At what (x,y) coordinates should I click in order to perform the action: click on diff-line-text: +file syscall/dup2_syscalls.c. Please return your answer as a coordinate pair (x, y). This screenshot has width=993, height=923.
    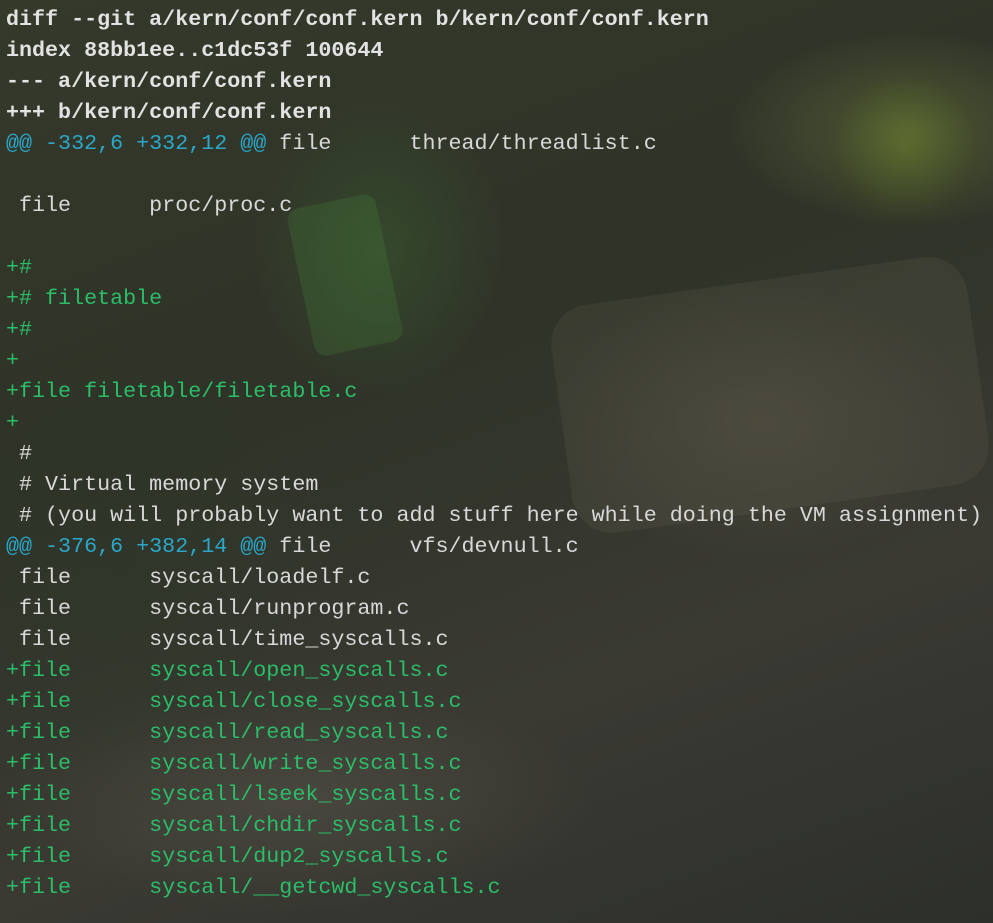
    Looking at the image, I should click on (227, 856).